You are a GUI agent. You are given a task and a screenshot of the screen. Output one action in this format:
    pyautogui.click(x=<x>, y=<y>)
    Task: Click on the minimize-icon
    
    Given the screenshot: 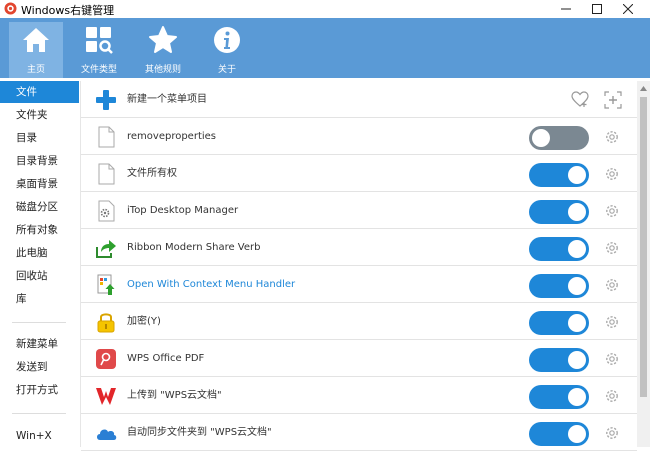 What is the action you would take?
    pyautogui.click(x=566, y=9)
    